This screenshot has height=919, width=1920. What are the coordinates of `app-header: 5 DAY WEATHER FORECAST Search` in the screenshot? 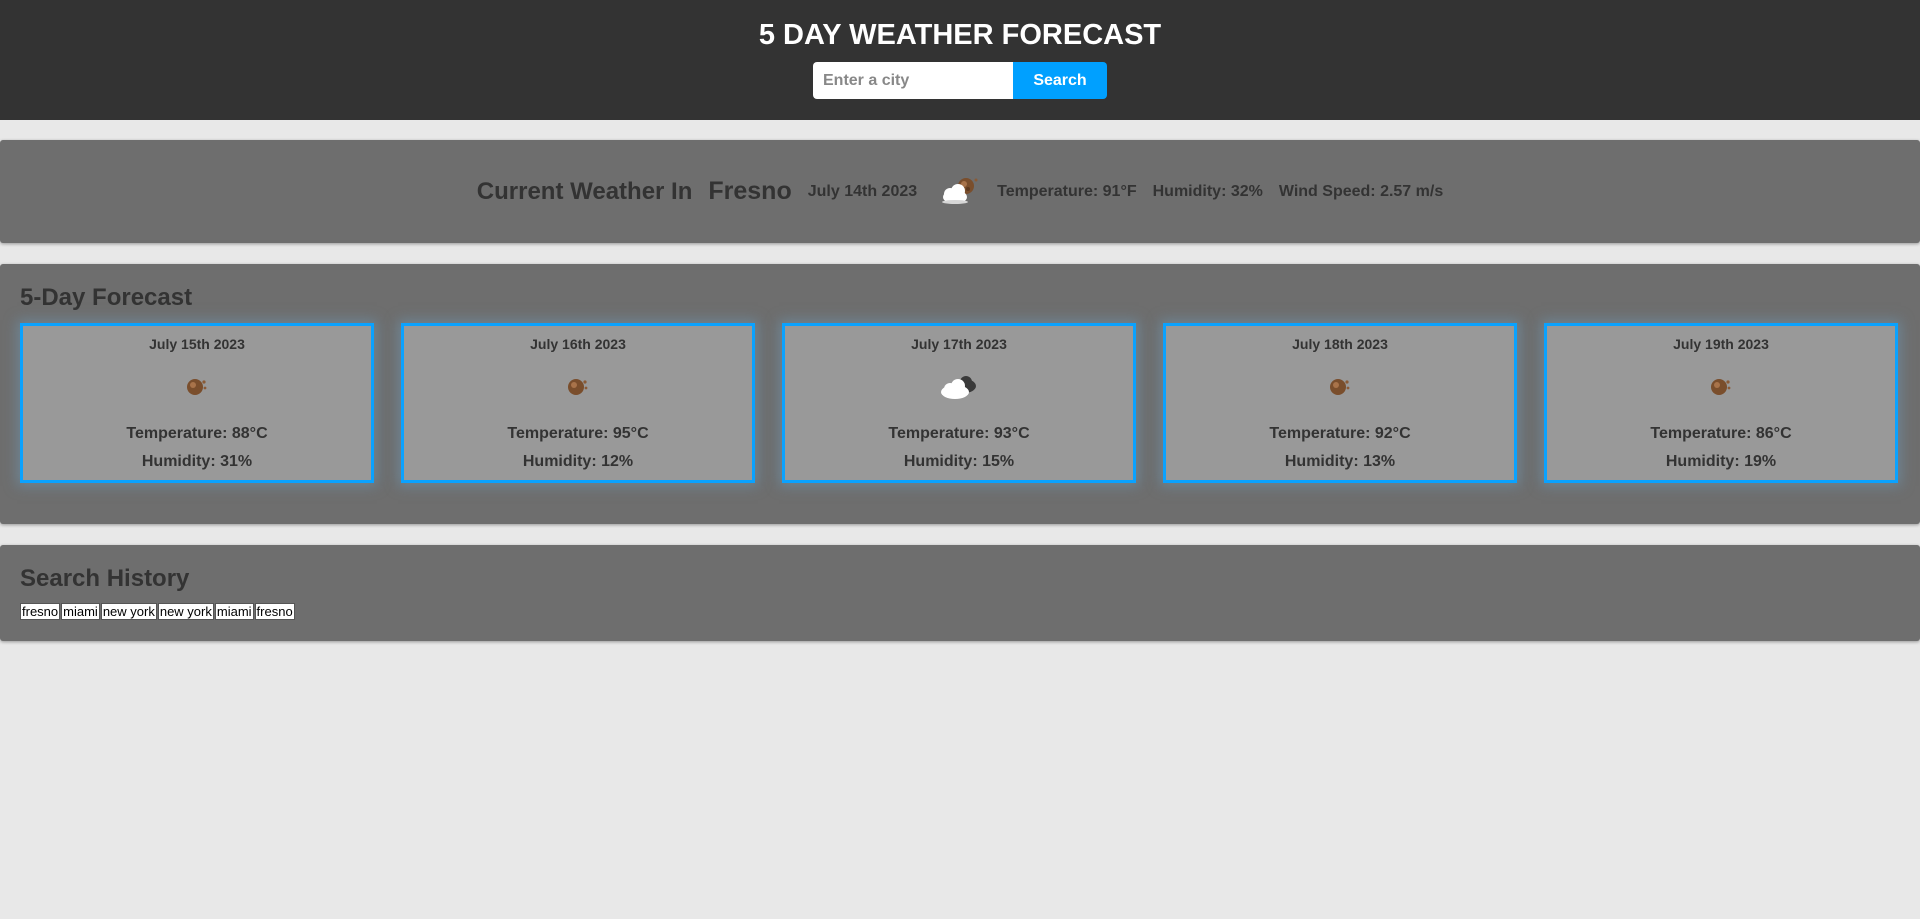 It's located at (960, 60).